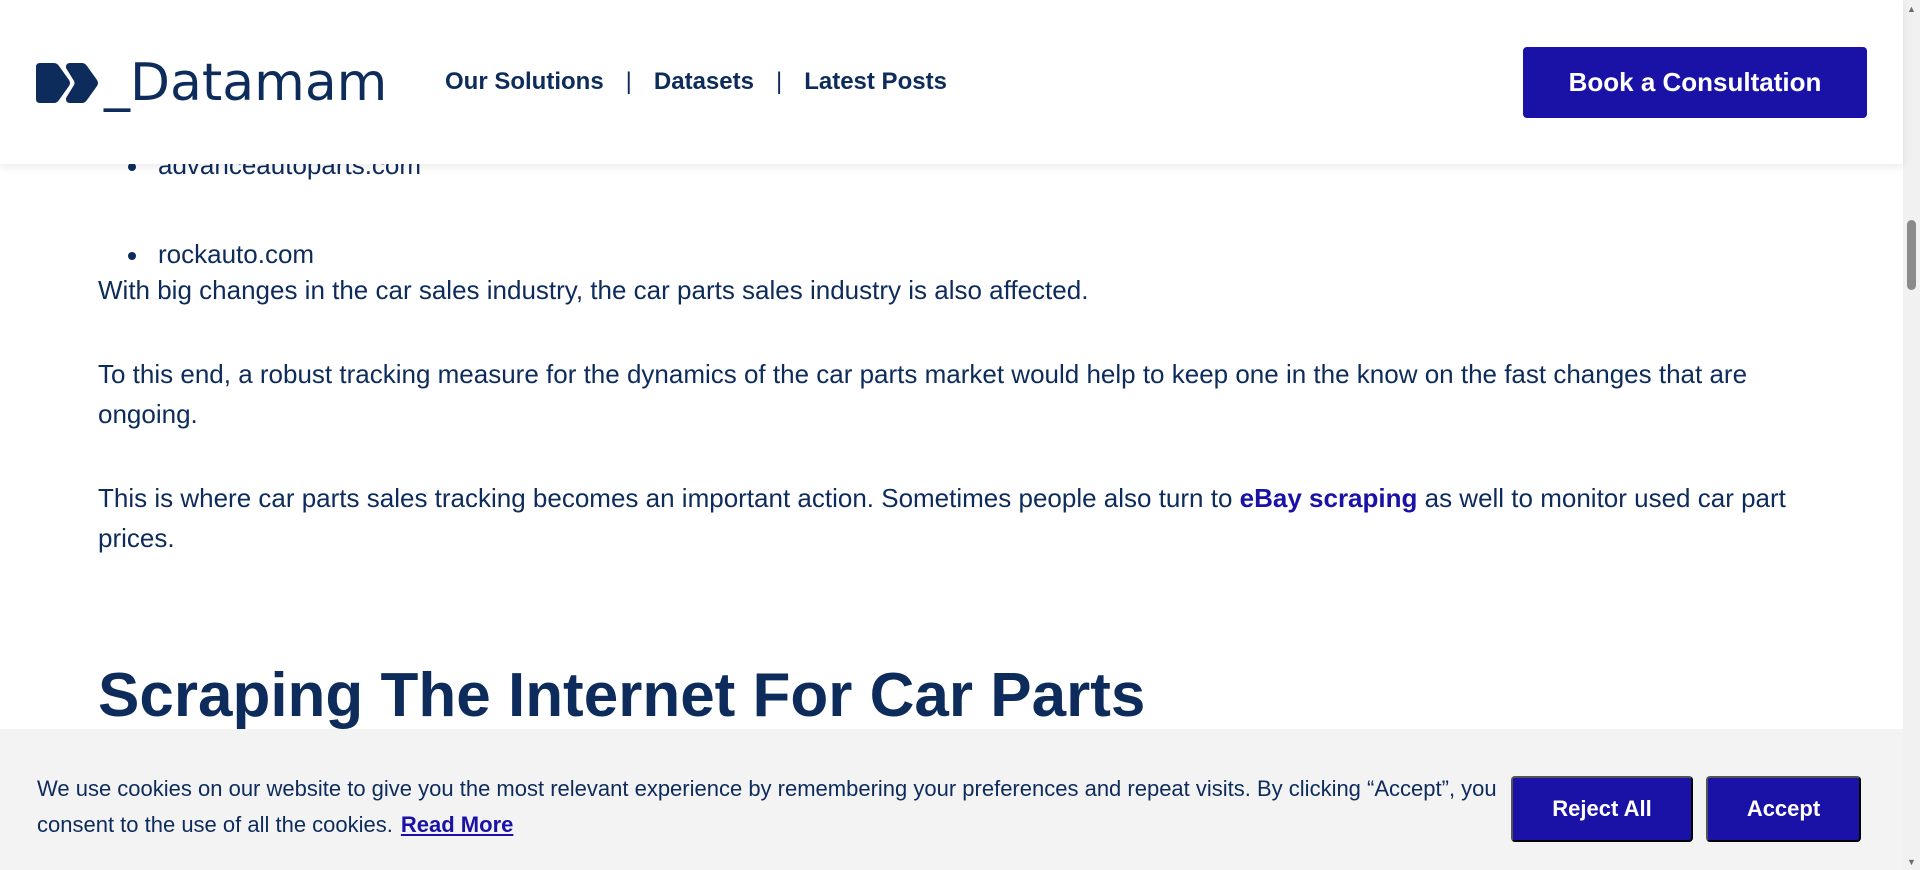  I want to click on book-consultation-button: Book a Consultation, so click(1695, 82).